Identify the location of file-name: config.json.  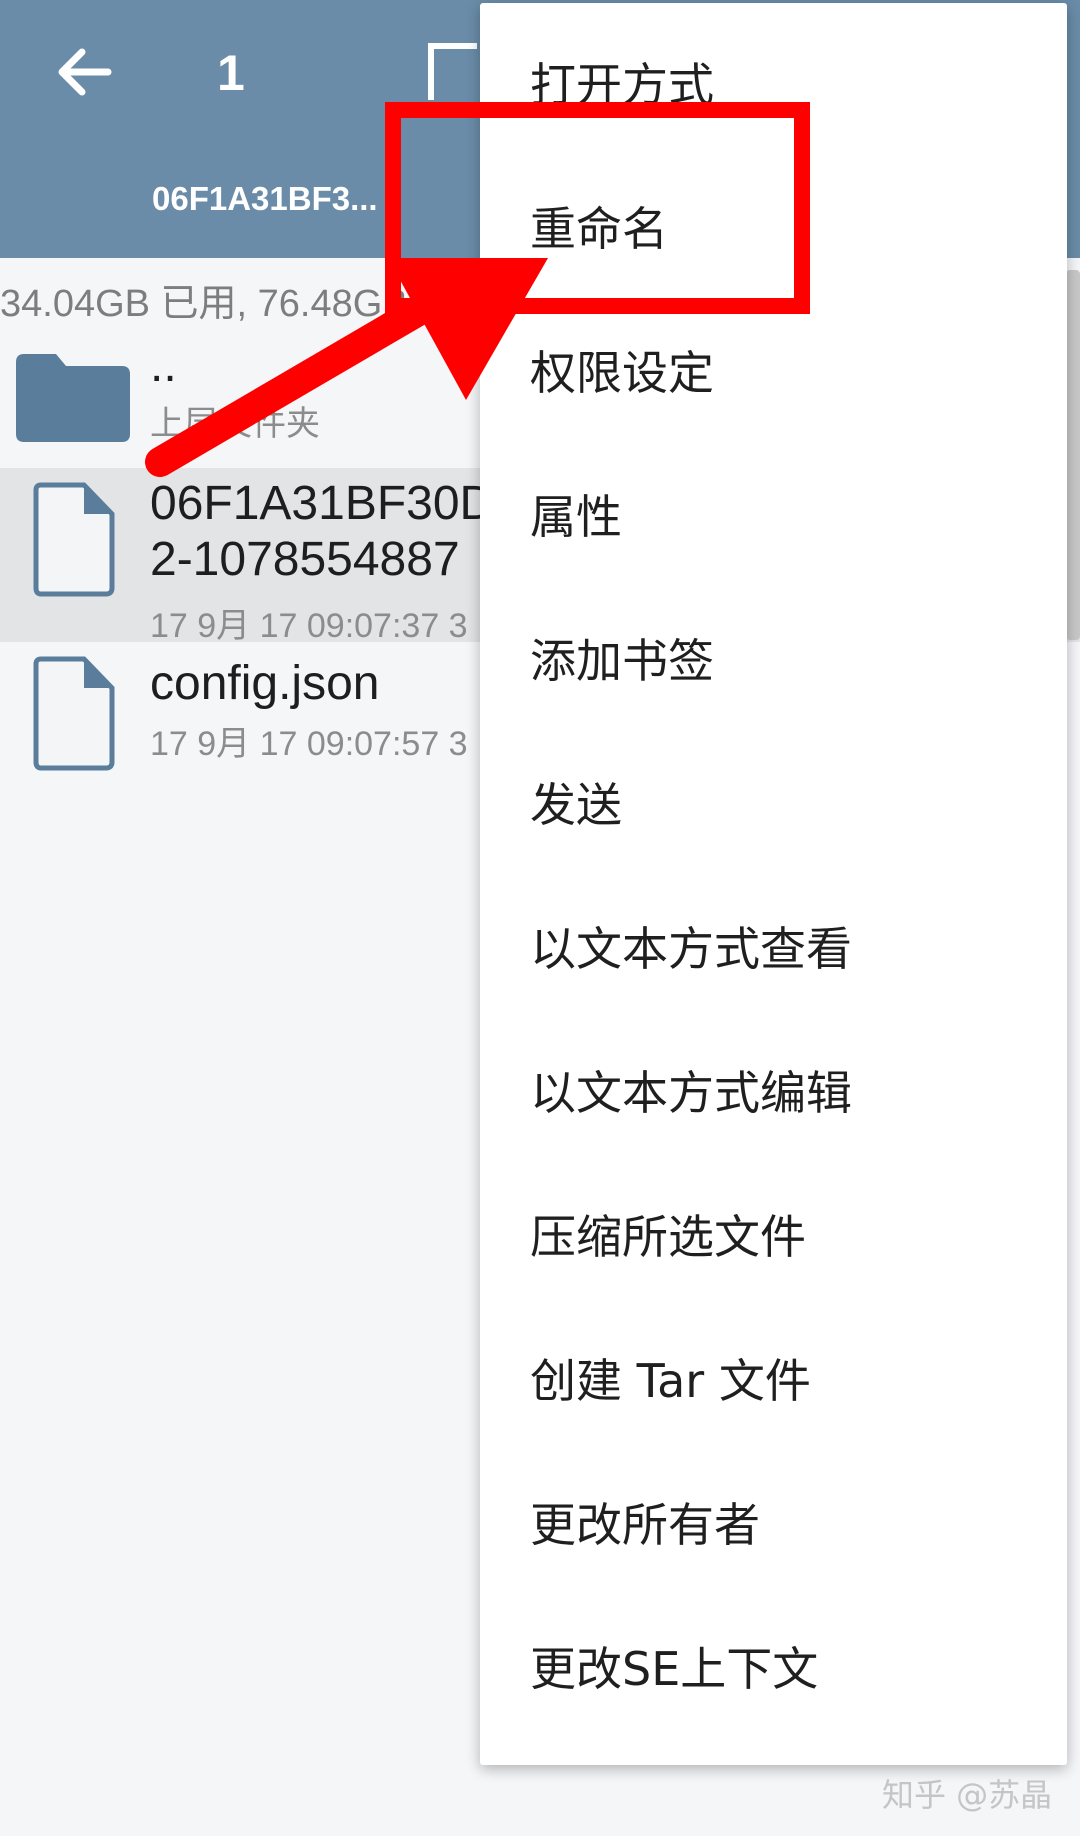
(265, 683).